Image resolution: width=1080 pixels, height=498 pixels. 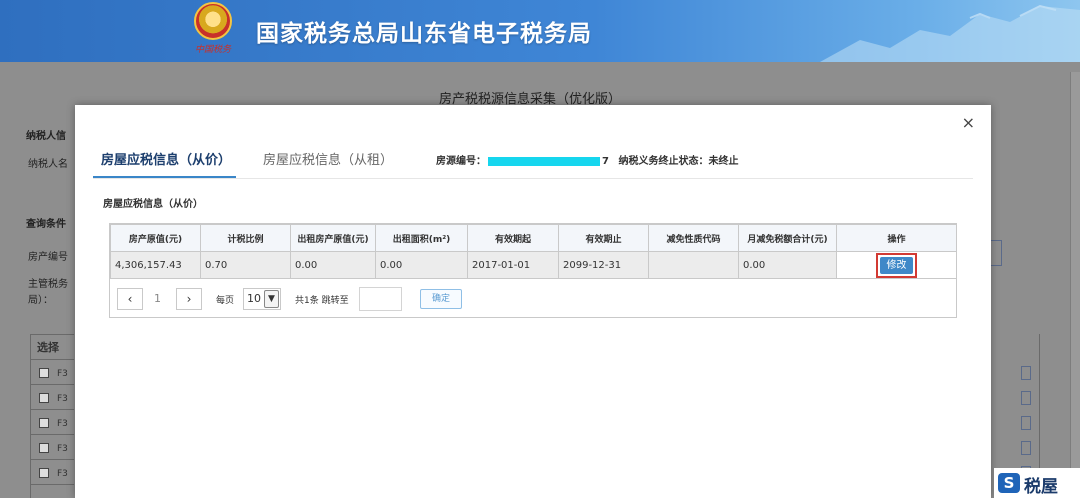 What do you see at coordinates (693, 265) in the screenshot?
I see `cell-exemption-code` at bounding box center [693, 265].